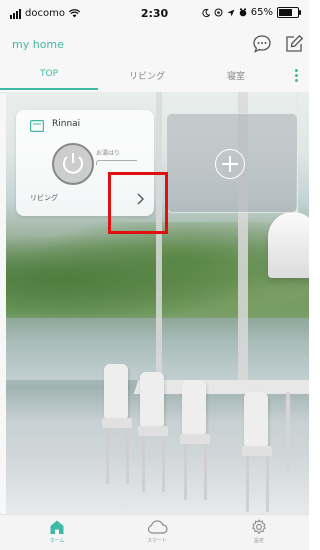 The height and width of the screenshot is (550, 320). Describe the element at coordinates (154, 14) in the screenshot. I see `status-bar: docomo 2:30 65%` at that location.